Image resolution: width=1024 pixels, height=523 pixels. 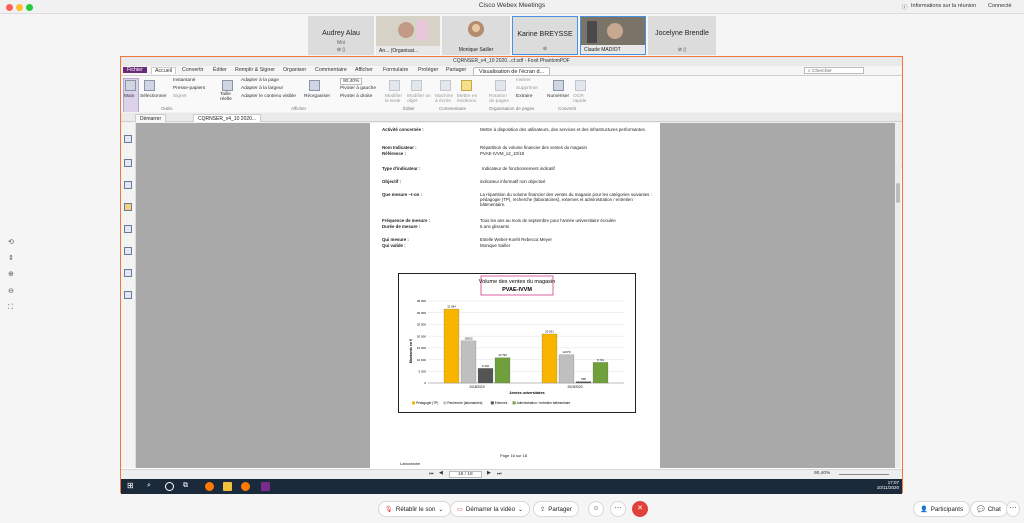 I want to click on last-page-button: ⏭, so click(x=499, y=474).